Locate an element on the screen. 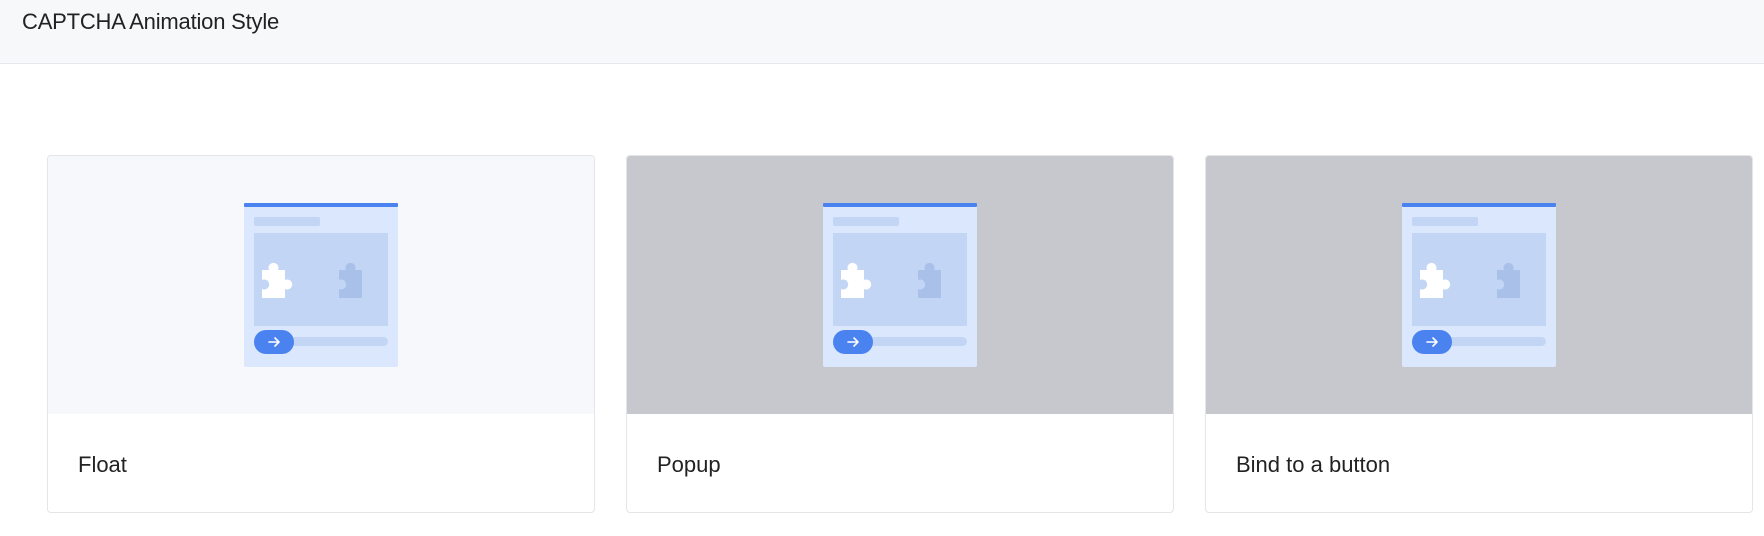  style-option-label: Popup is located at coordinates (689, 464).